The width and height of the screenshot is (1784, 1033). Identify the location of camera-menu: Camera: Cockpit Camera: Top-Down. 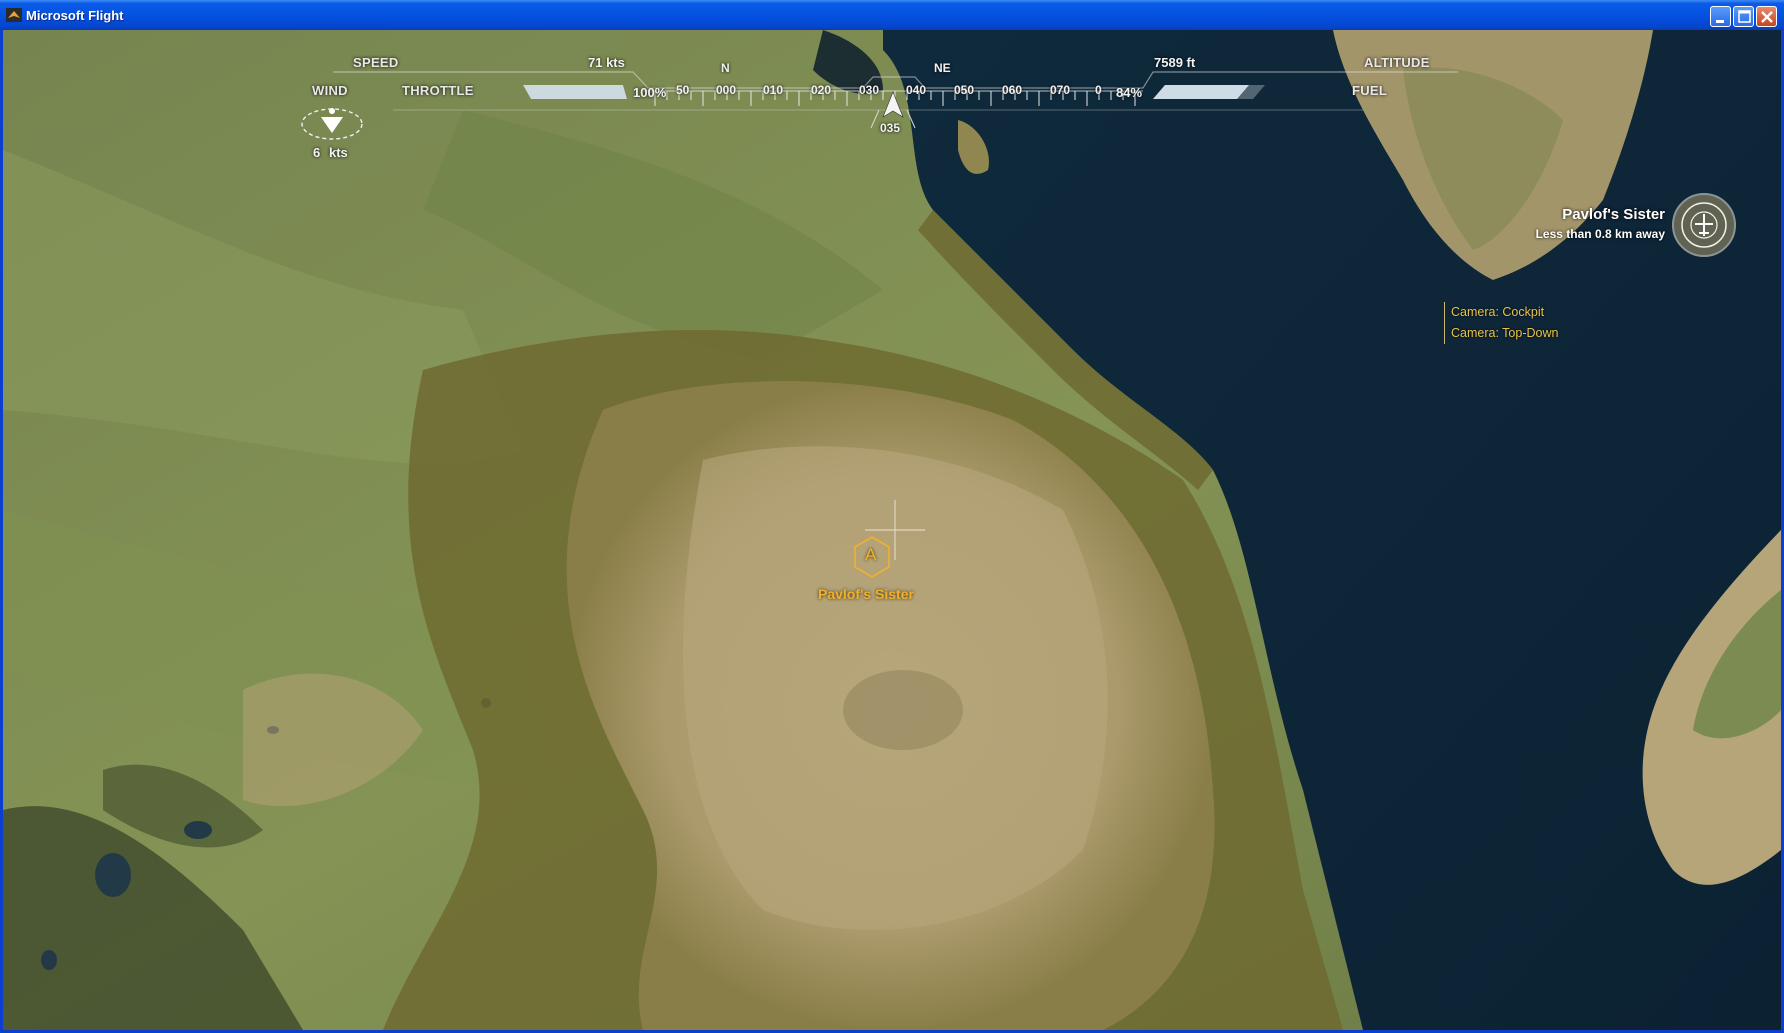
(1501, 323).